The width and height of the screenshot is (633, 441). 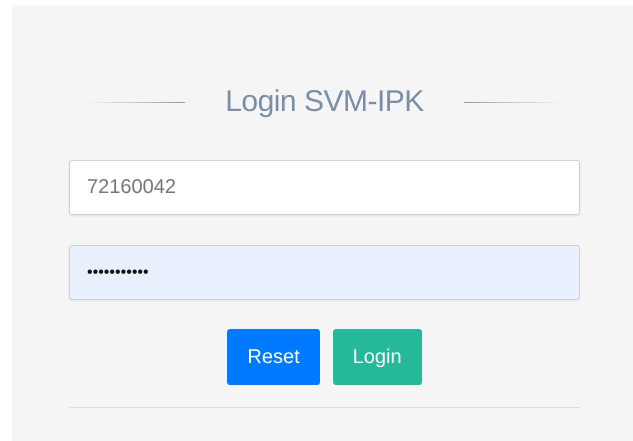 What do you see at coordinates (273, 357) in the screenshot?
I see `reset-button: Reset` at bounding box center [273, 357].